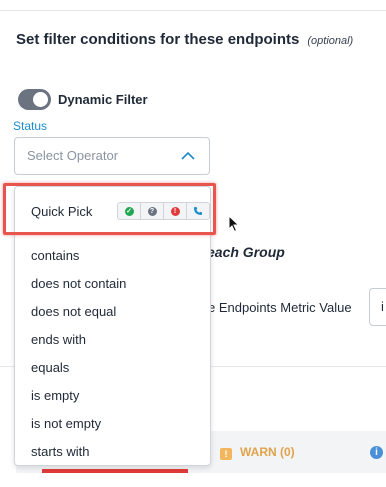 The width and height of the screenshot is (386, 487). What do you see at coordinates (330, 41) in the screenshot?
I see `optional-label: (optional)` at bounding box center [330, 41].